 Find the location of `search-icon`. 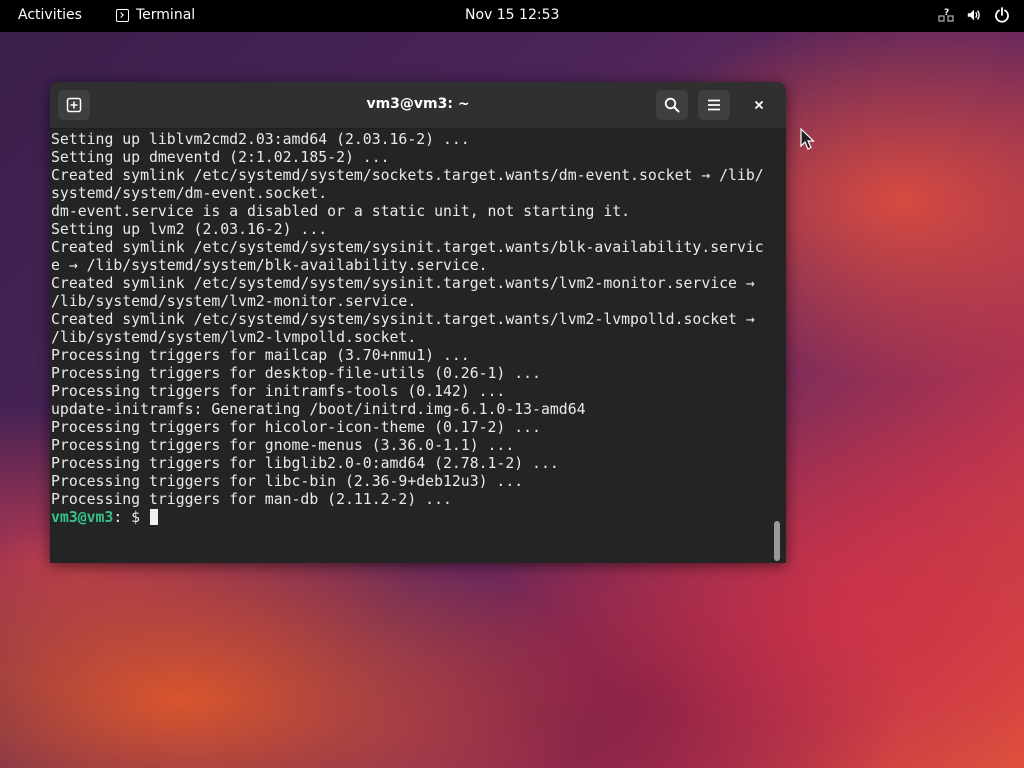

search-icon is located at coordinates (672, 105).